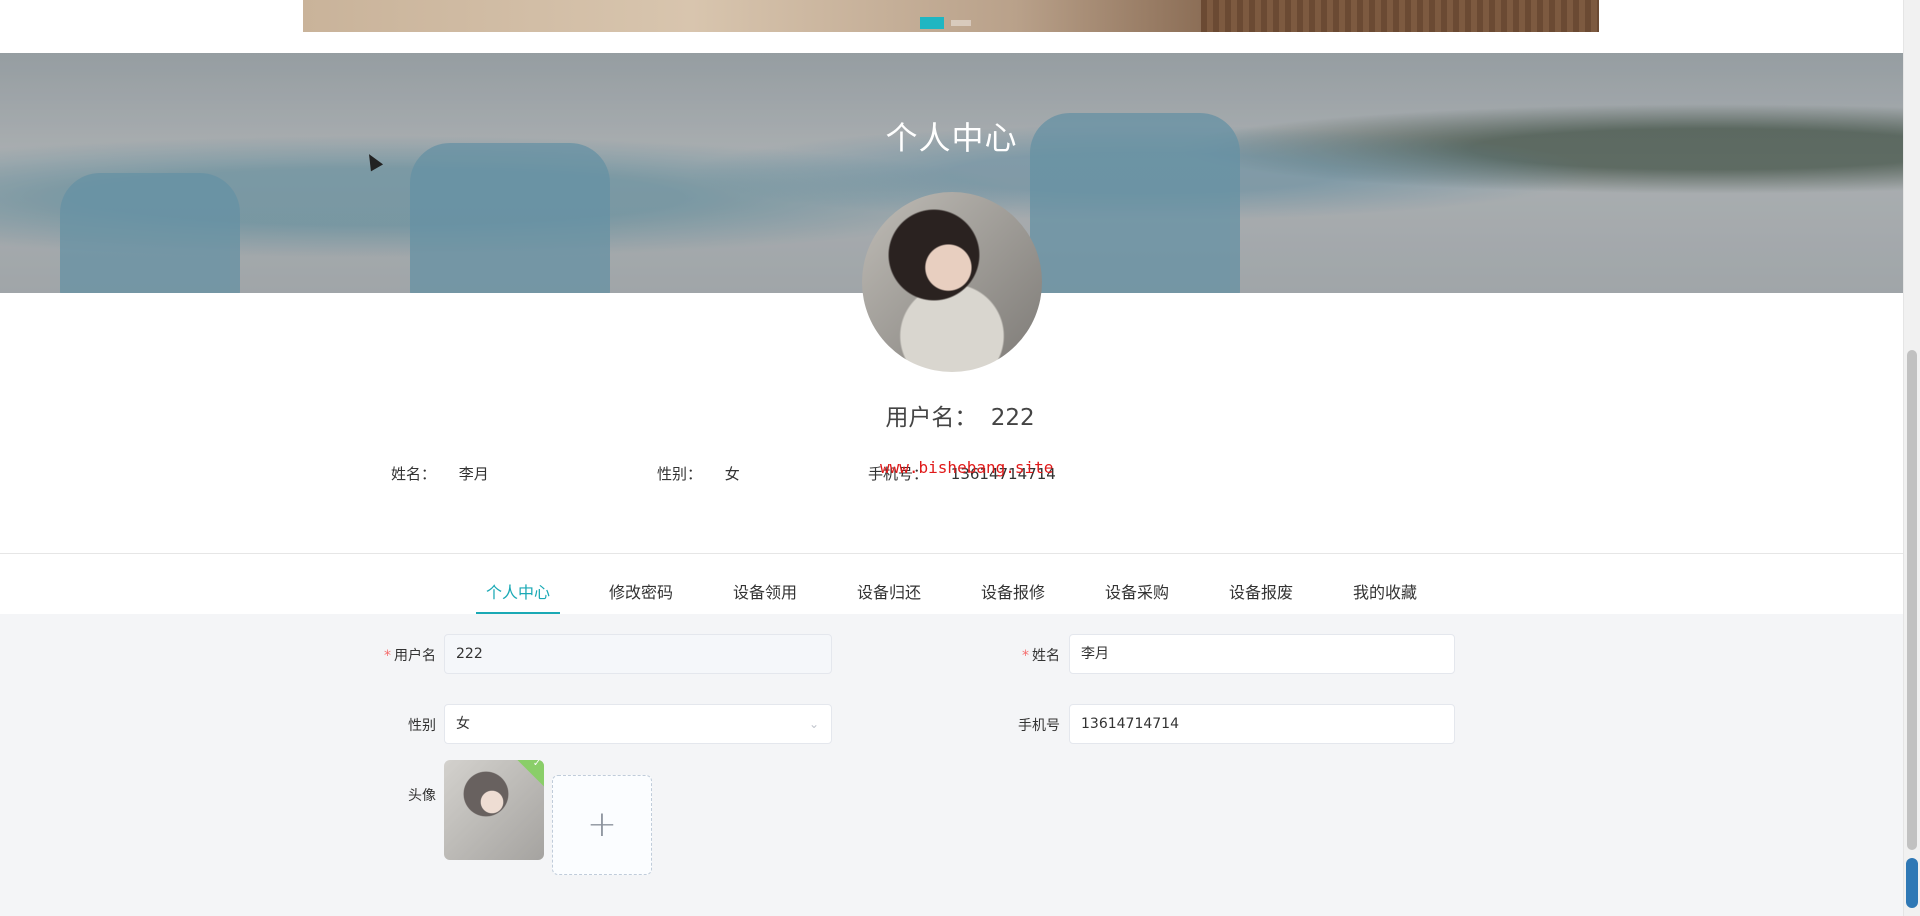  I want to click on phone-field-label: 手机号, so click(1039, 726).